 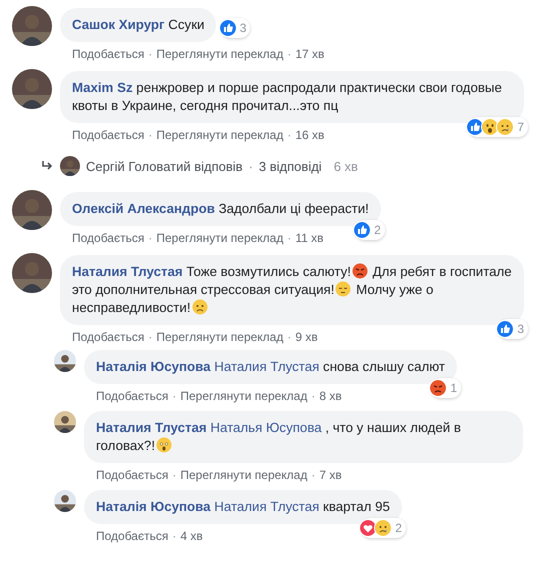 I want to click on shocked-face-icon, so click(x=164, y=445).